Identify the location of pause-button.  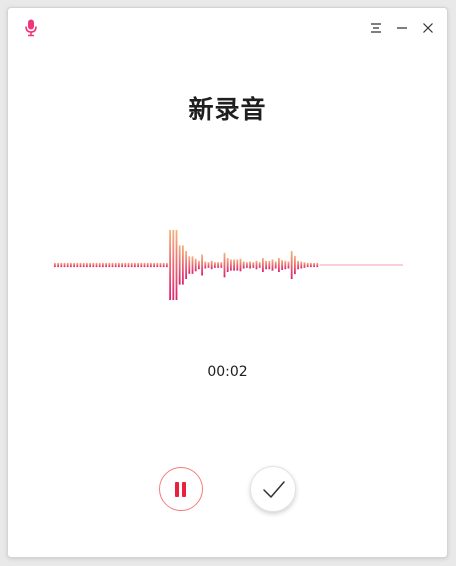
(181, 489).